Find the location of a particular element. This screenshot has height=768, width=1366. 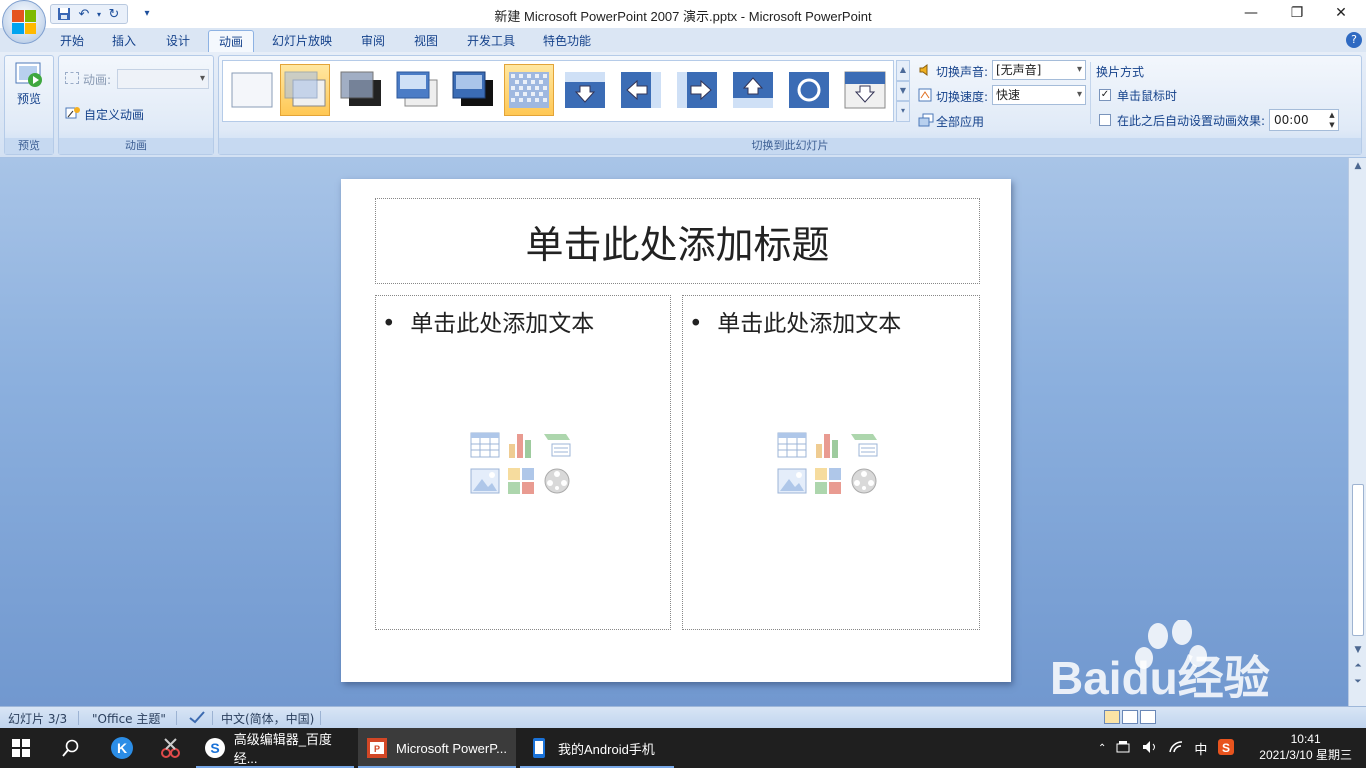

tray-overflow-icon: ⌃ is located at coordinates (1102, 748).